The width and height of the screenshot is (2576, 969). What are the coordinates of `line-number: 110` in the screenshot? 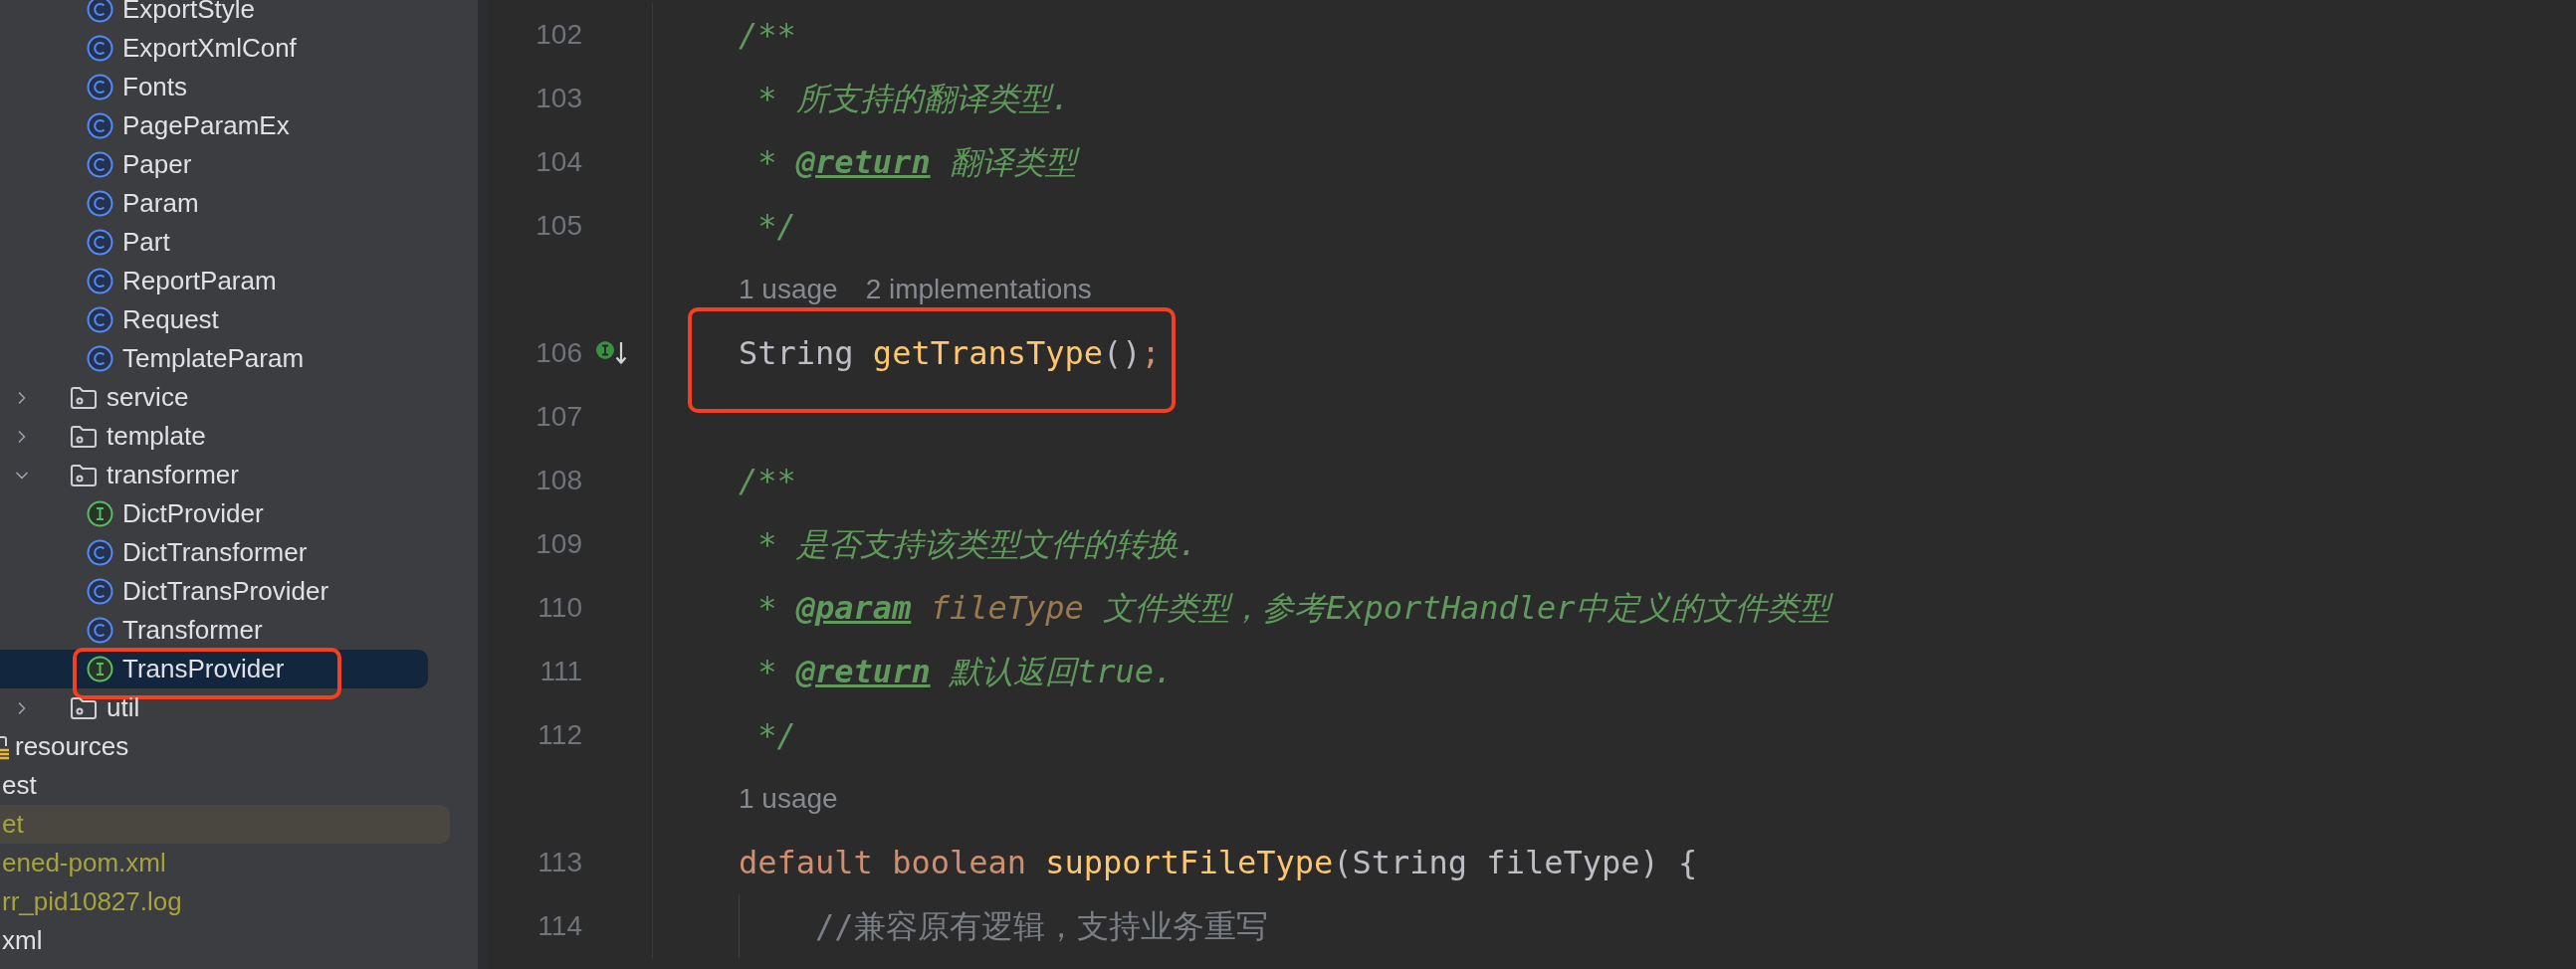 It's located at (559, 608).